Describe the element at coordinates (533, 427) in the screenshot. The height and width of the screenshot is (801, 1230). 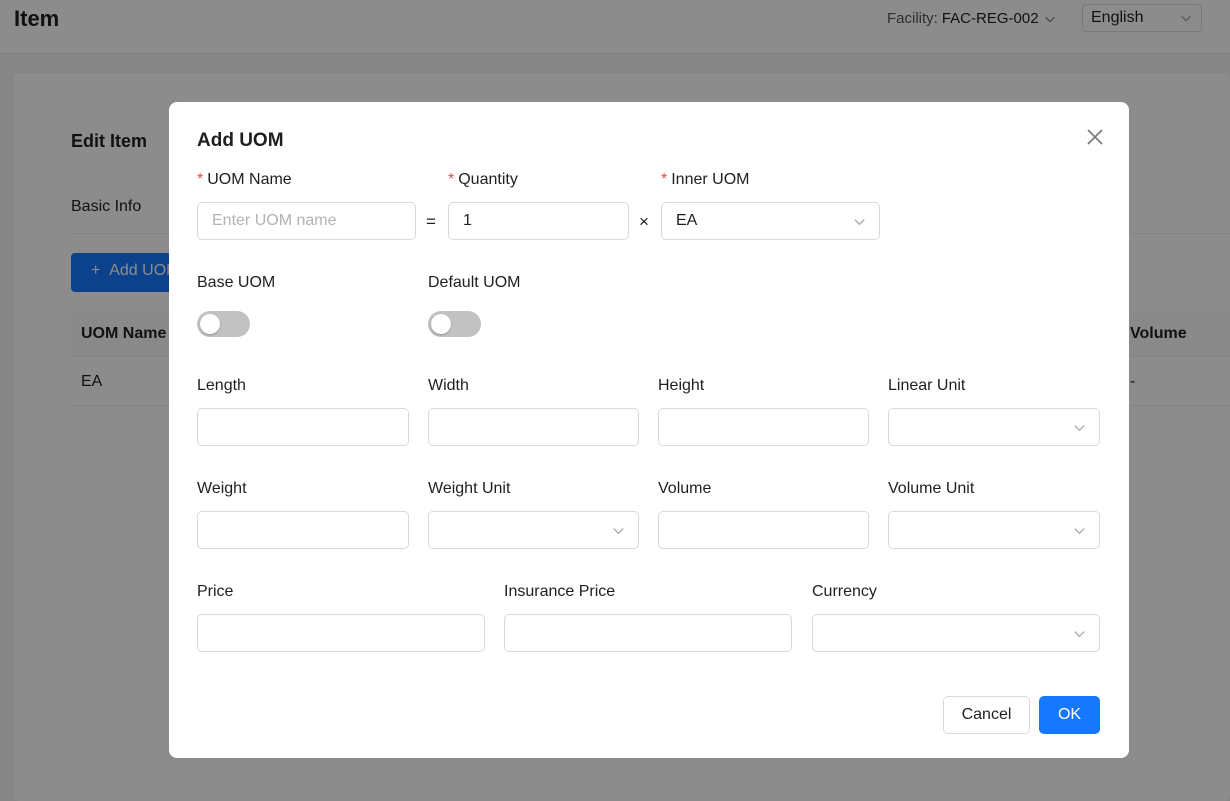
I see `width-input` at that location.